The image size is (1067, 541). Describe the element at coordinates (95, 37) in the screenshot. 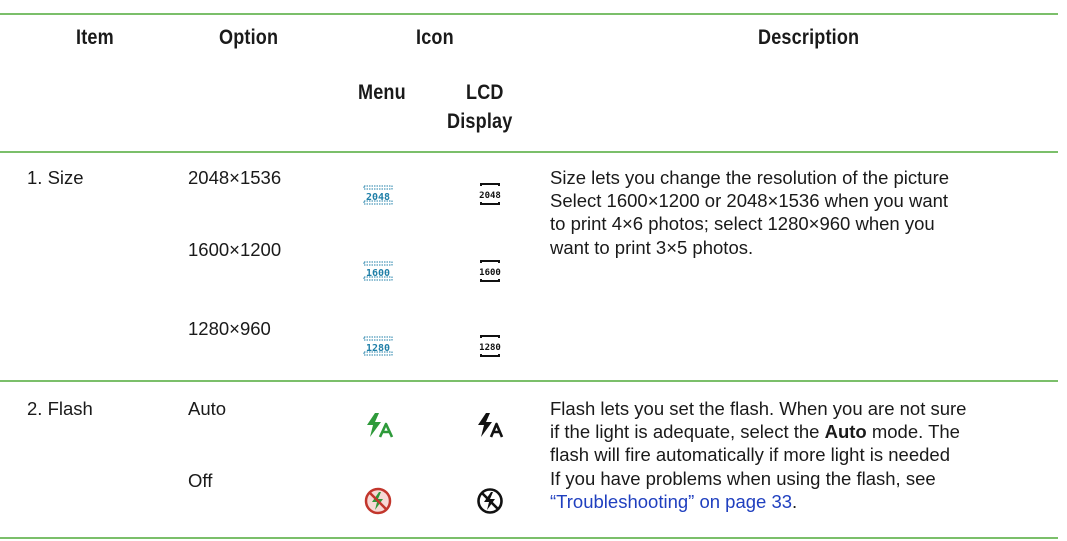

I see `header-item: Item` at that location.